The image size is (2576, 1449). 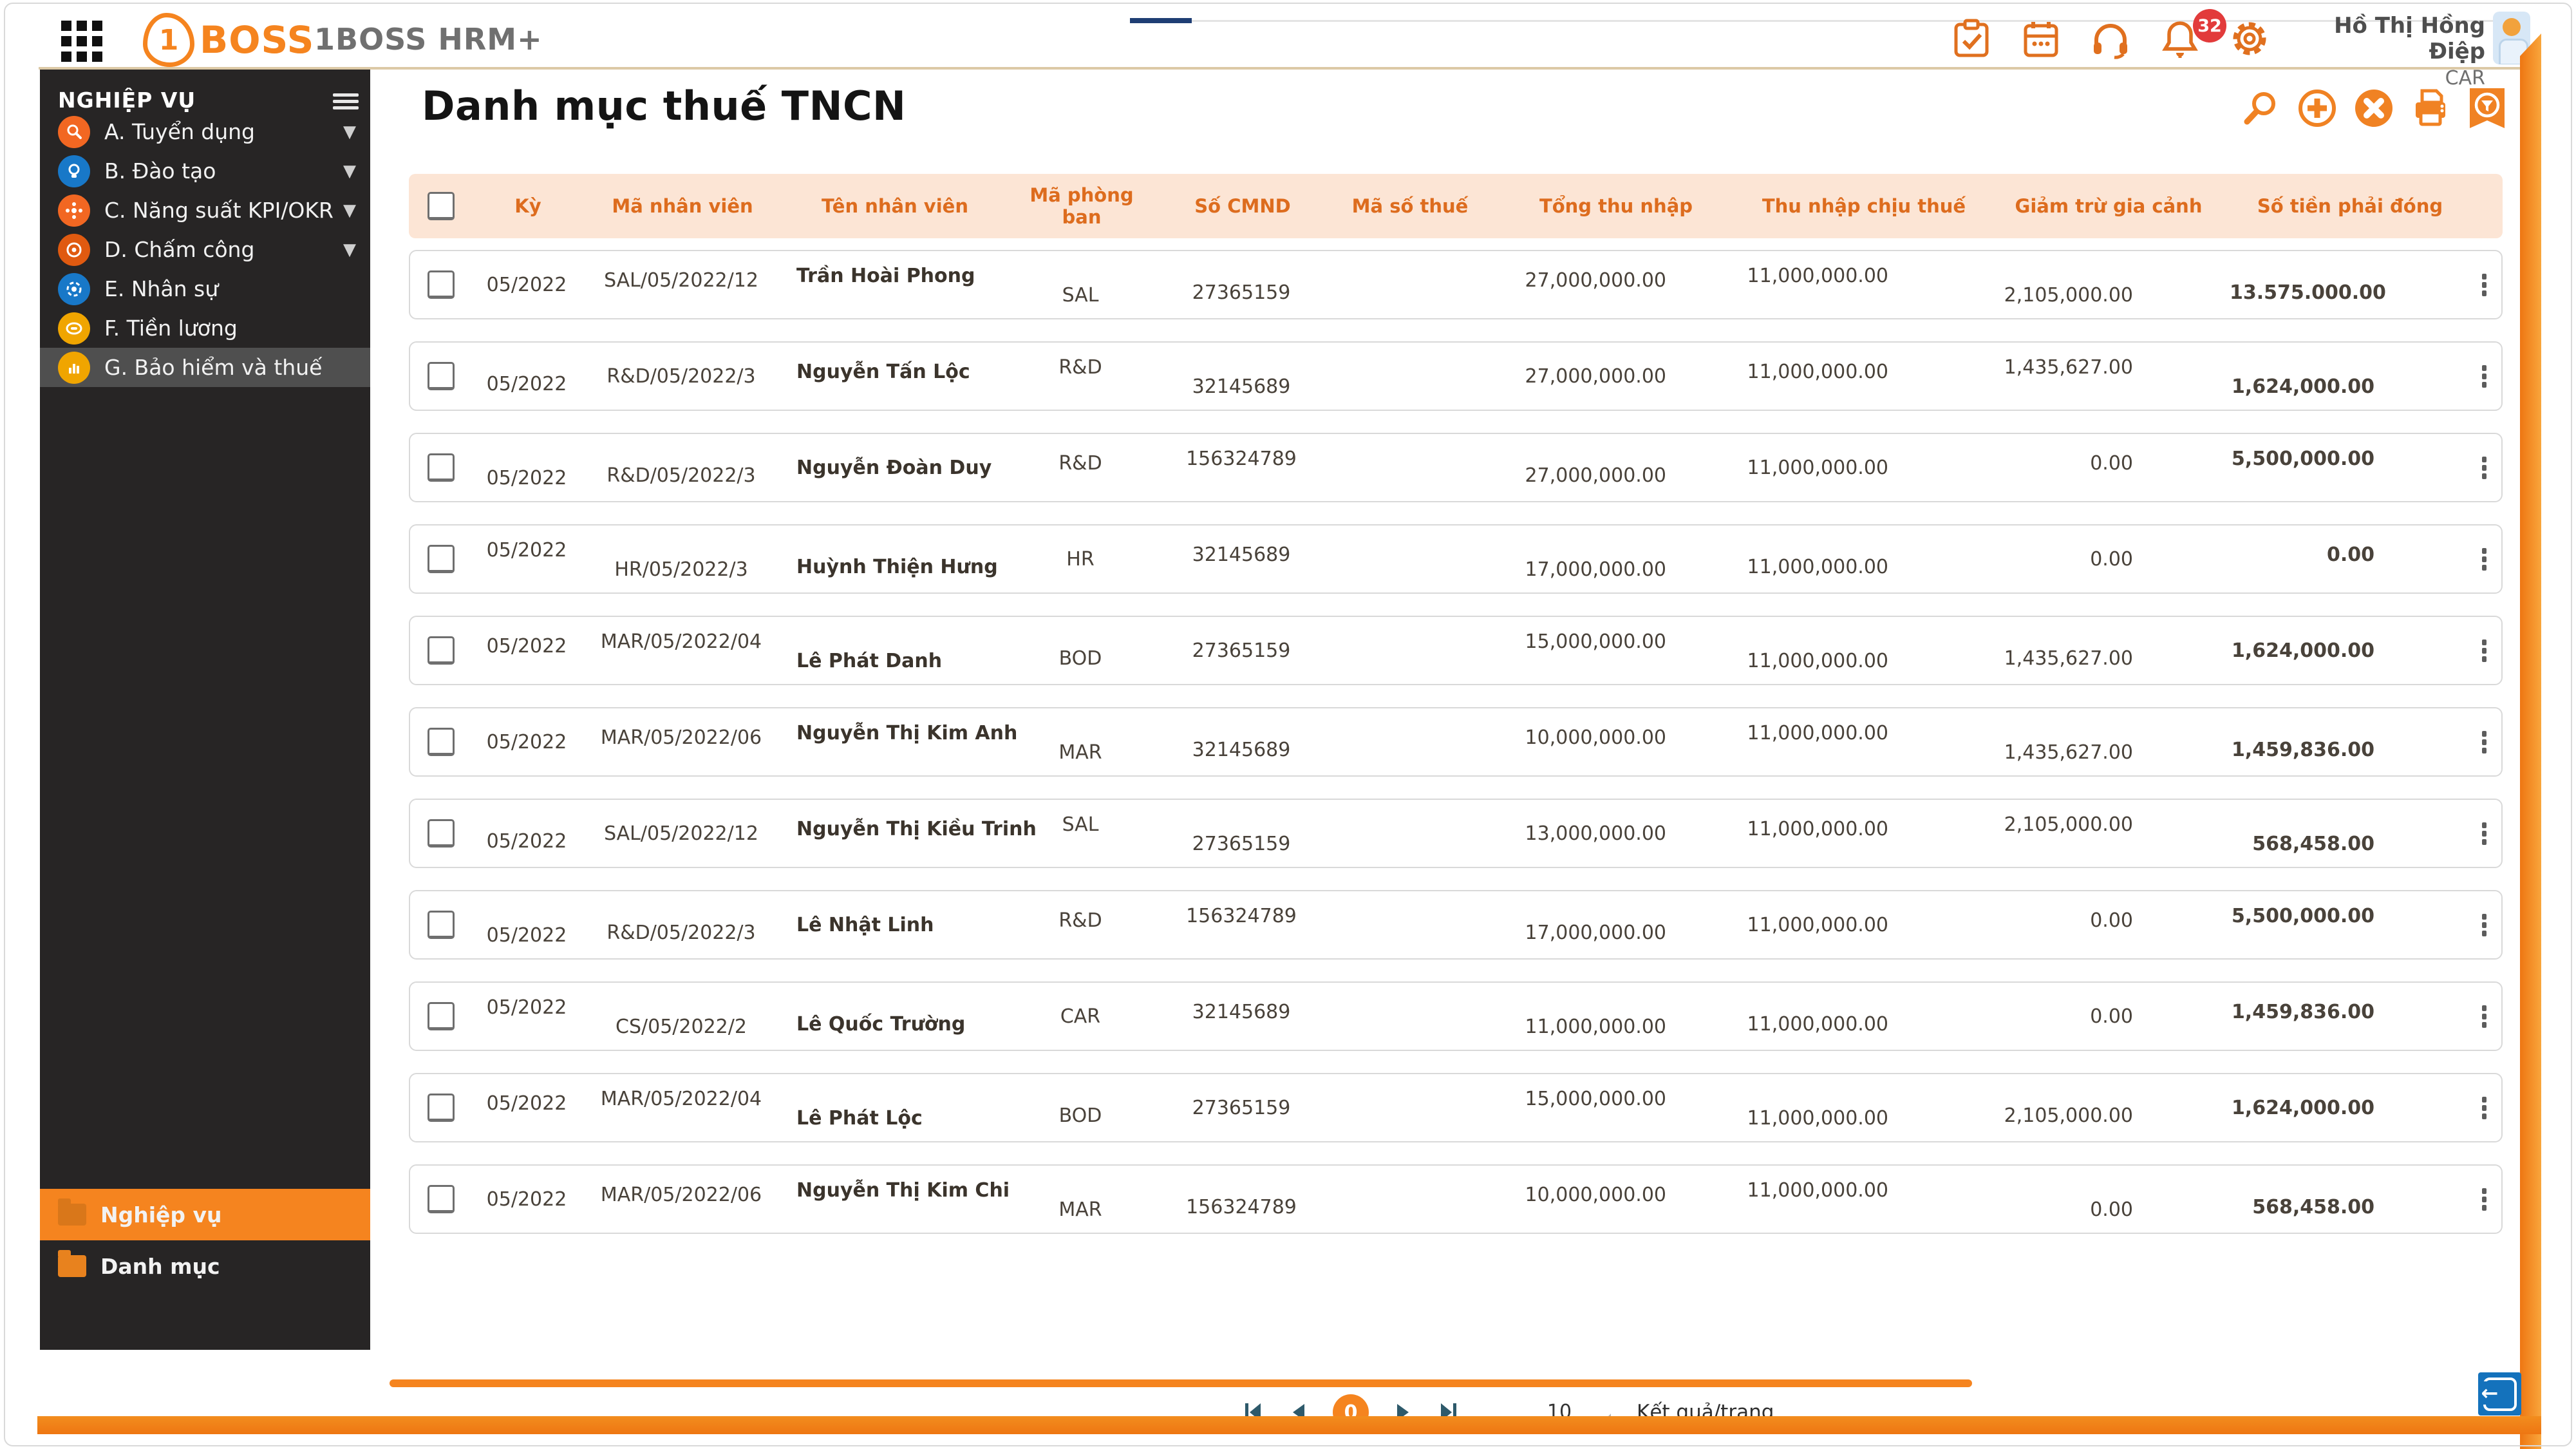 What do you see at coordinates (2041, 38) in the screenshot?
I see `calendar-icon` at bounding box center [2041, 38].